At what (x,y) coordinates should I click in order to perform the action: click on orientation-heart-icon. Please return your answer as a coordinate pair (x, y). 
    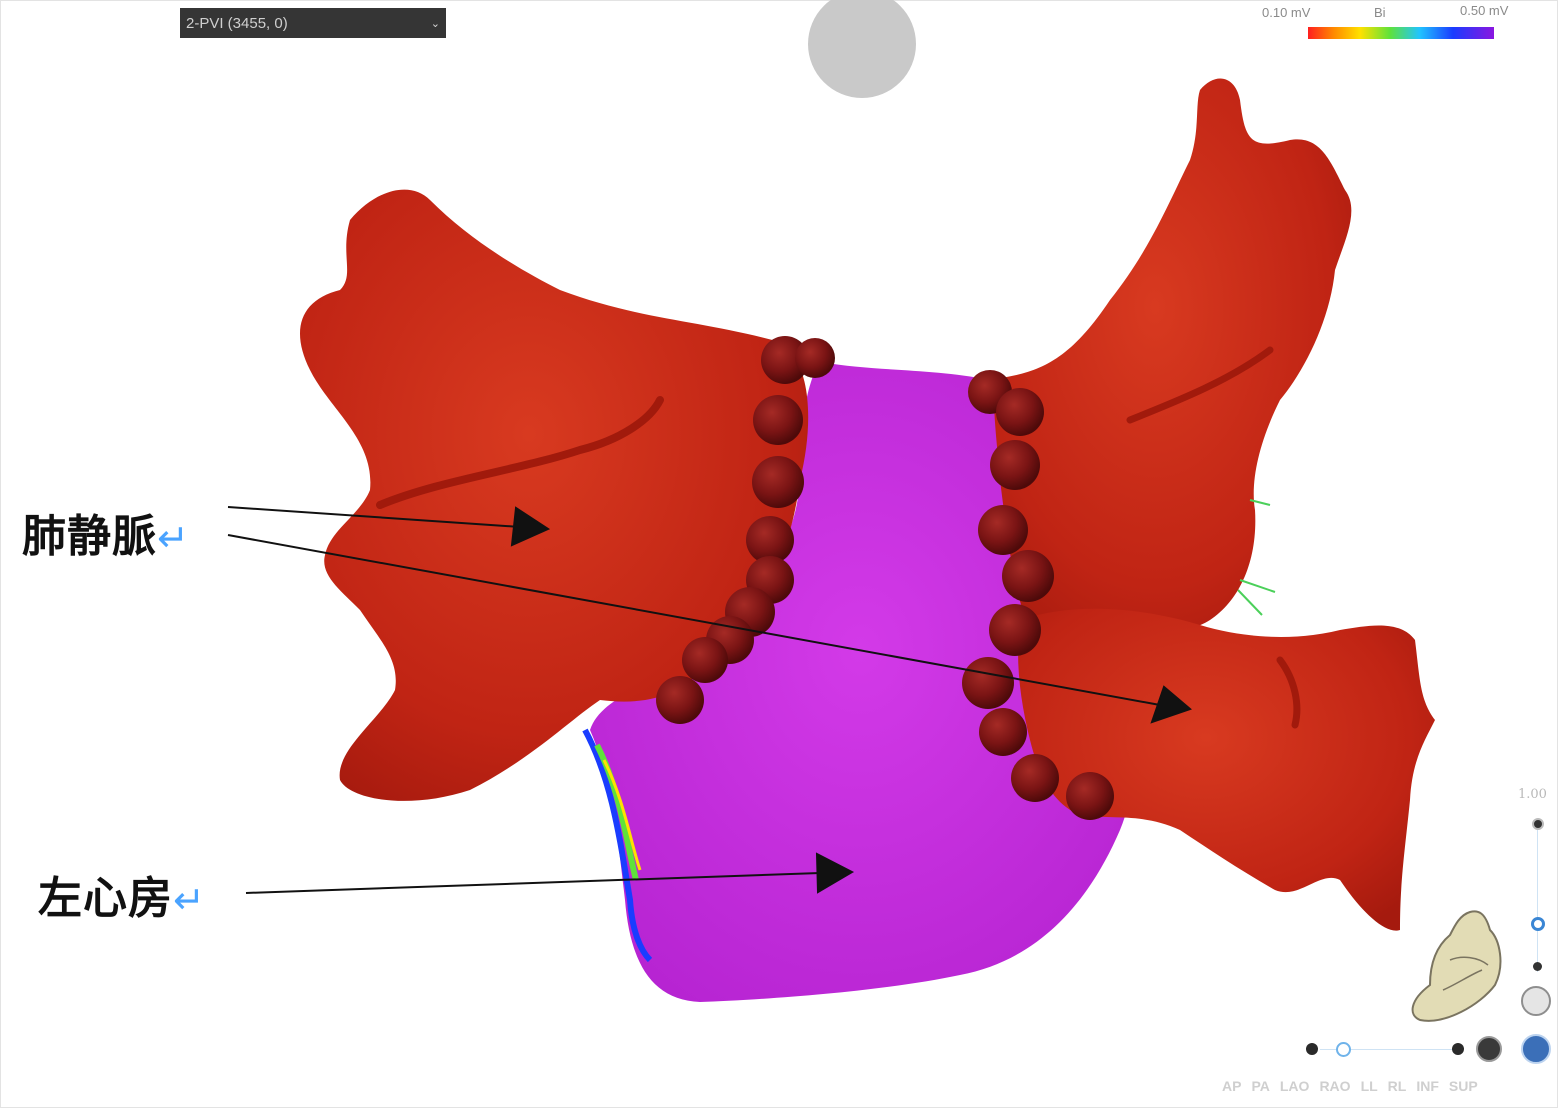
    Looking at the image, I should click on (1456, 966).